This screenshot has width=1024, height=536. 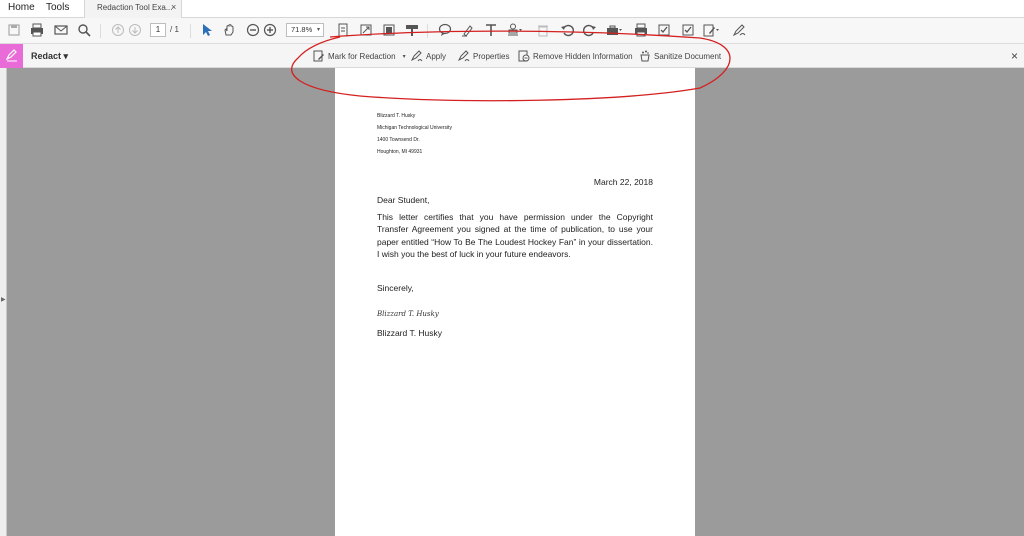 I want to click on mark-for-redaction-button: Mark for Redaction ▾, so click(x=359, y=56).